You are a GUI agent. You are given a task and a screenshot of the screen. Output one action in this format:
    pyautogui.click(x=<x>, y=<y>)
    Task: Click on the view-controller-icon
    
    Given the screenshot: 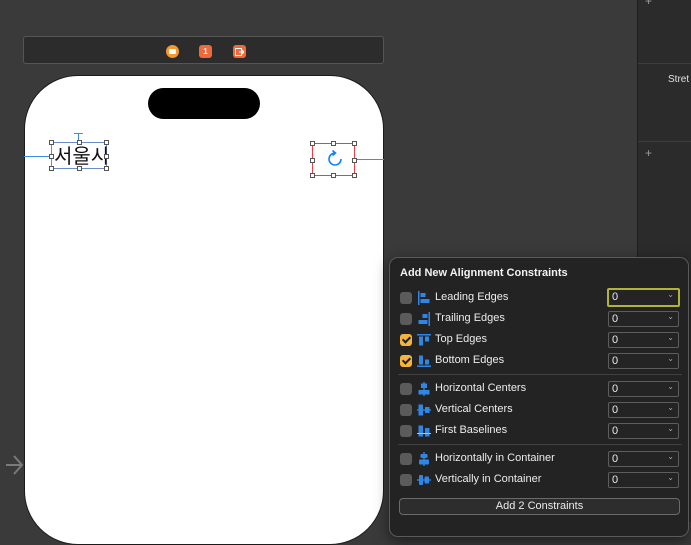 What is the action you would take?
    pyautogui.click(x=172, y=51)
    